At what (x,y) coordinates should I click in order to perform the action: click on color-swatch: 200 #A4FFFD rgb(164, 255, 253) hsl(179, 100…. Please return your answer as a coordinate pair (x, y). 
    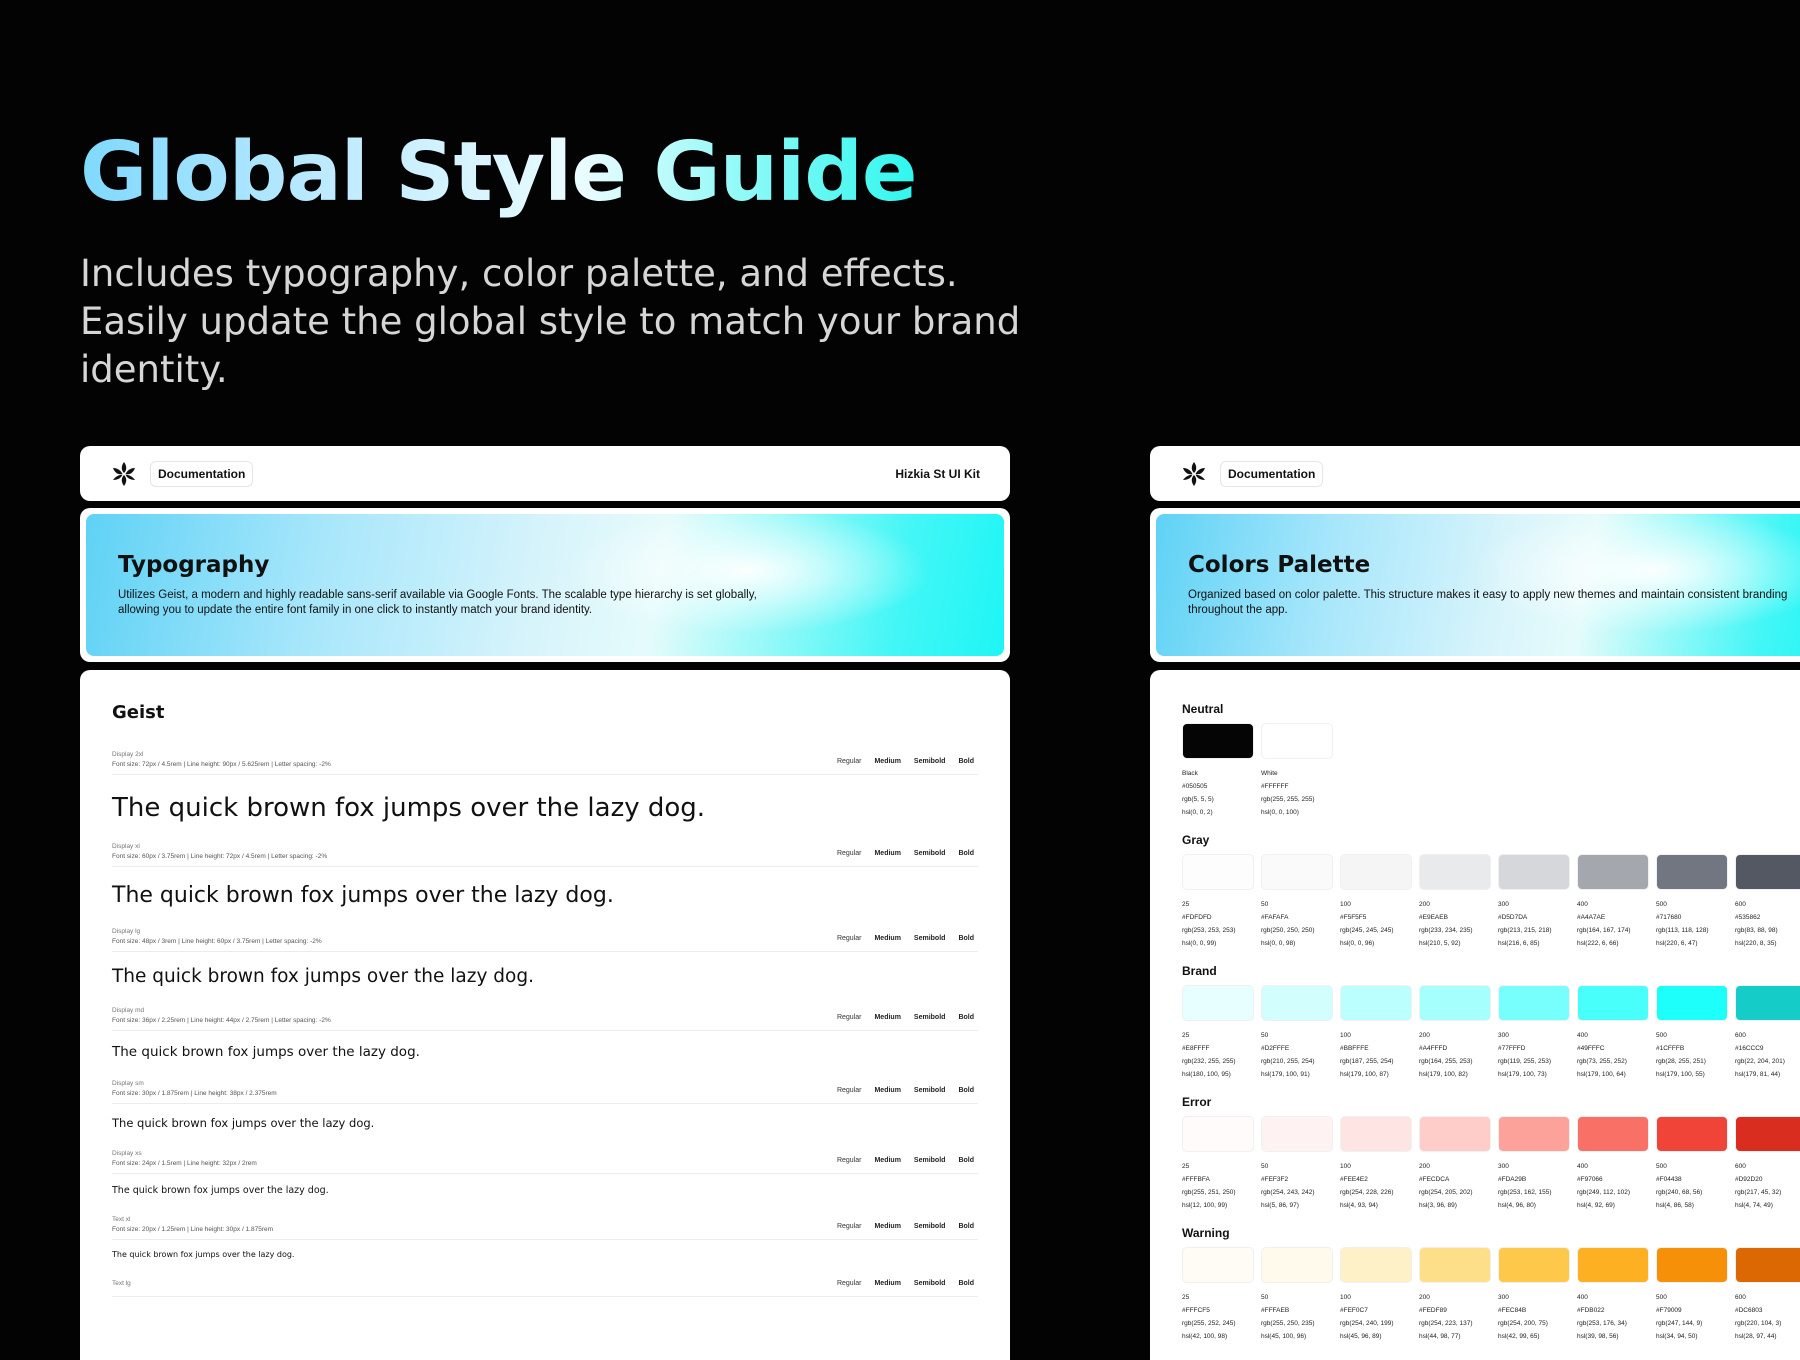
    Looking at the image, I should click on (1455, 1033).